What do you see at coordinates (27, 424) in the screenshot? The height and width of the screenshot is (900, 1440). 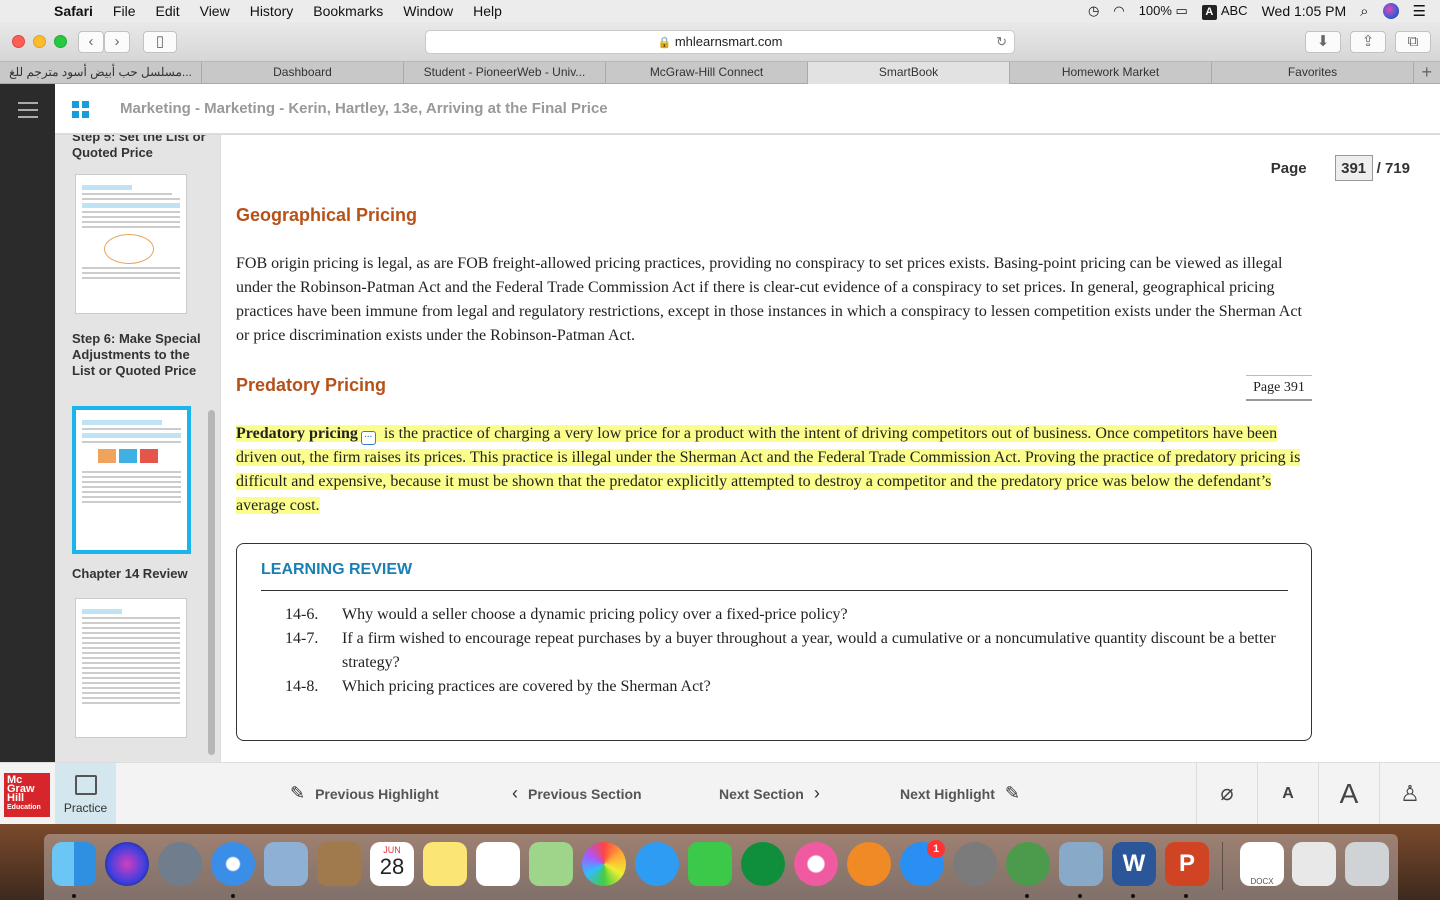 I see `left-nav-strip` at bounding box center [27, 424].